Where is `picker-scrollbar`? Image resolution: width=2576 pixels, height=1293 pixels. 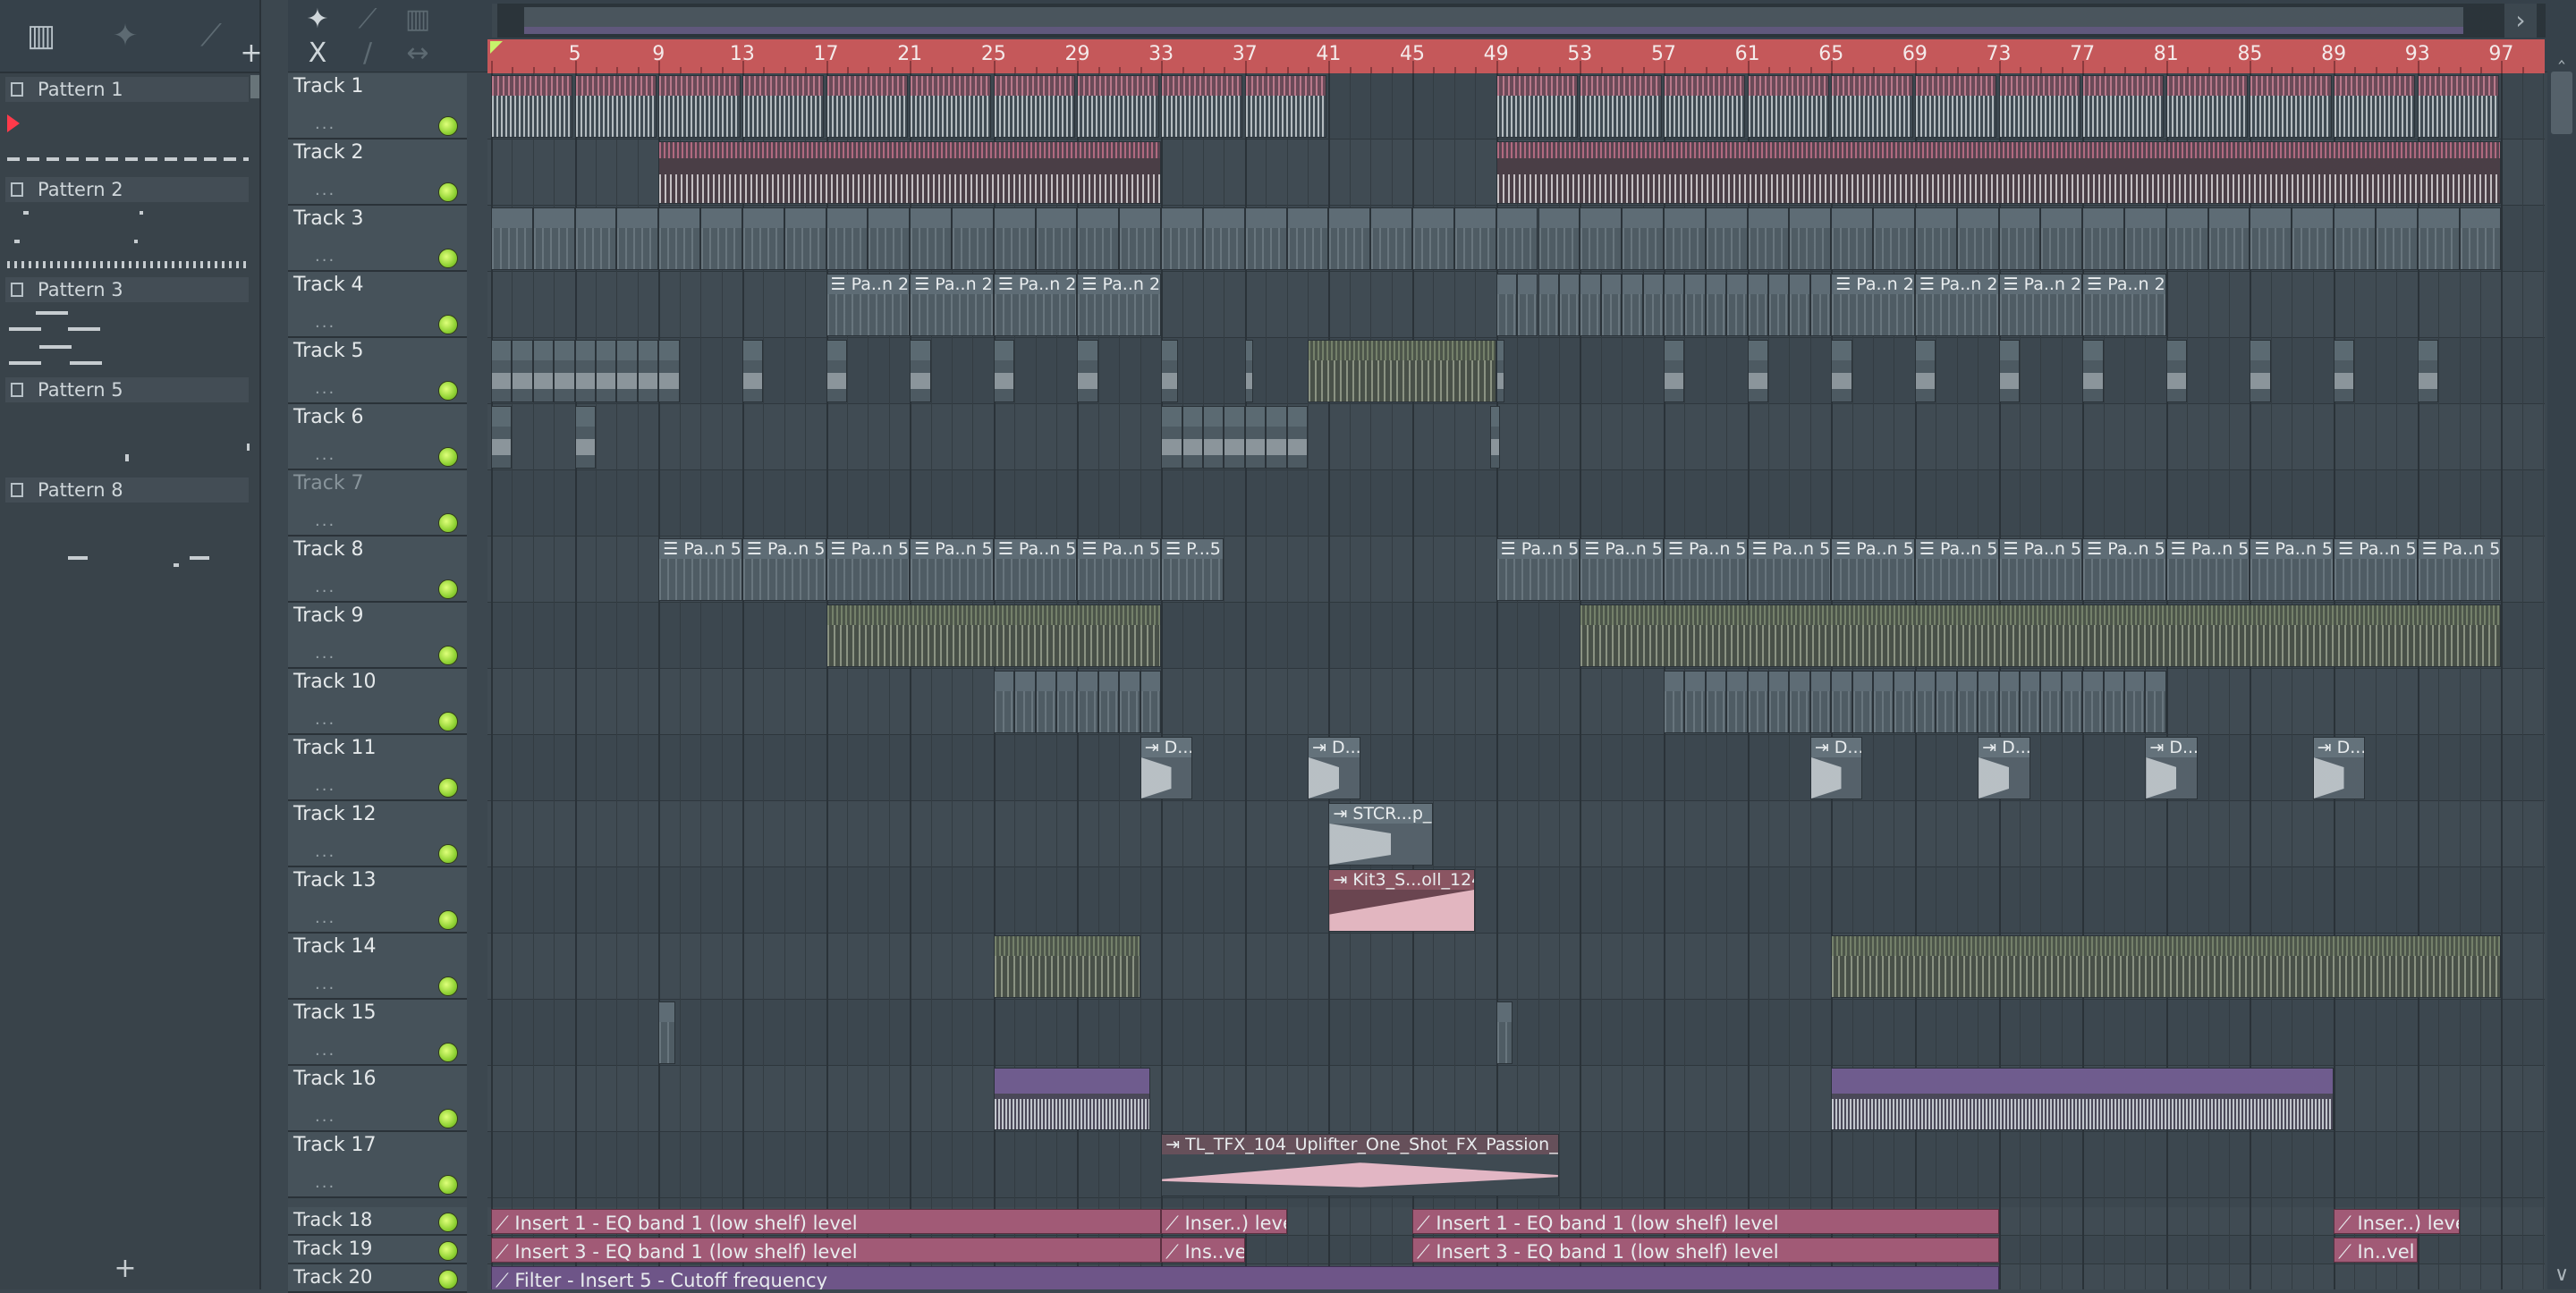
picker-scrollbar is located at coordinates (254, 86).